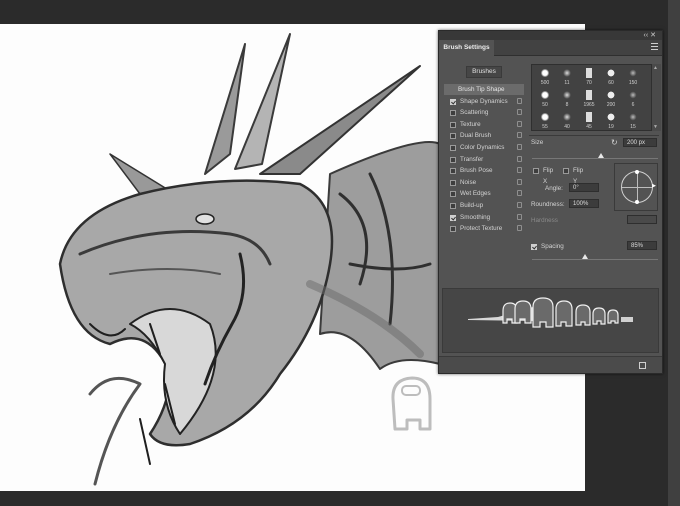 The height and width of the screenshot is (506, 680). Describe the element at coordinates (567, 76) in the screenshot. I see `brush-preset-cell: 11` at that location.